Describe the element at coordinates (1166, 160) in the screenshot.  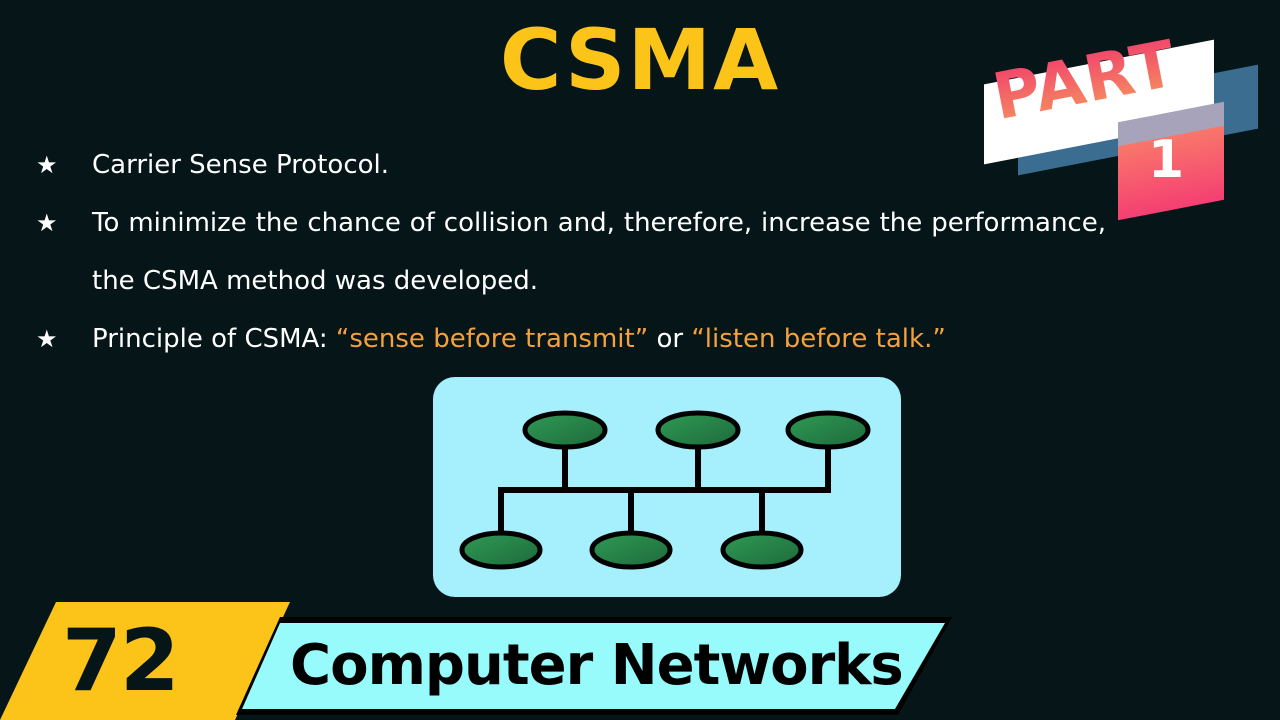
I see `part-number: 1` at that location.